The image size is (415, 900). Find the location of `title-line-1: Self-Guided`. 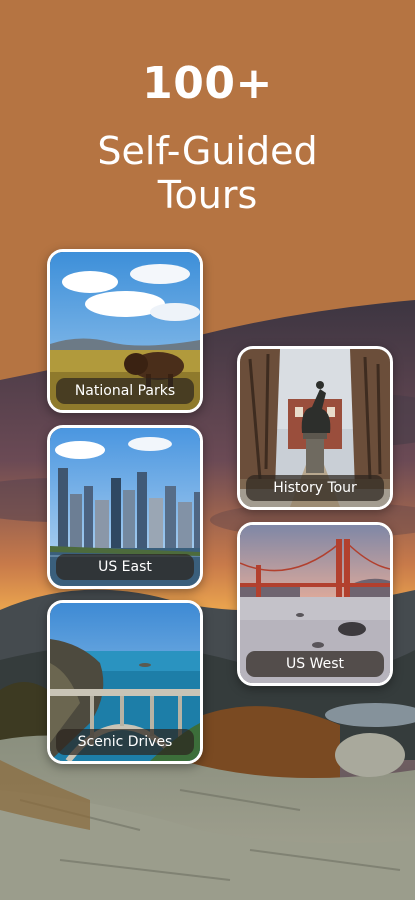

title-line-1: Self-Guided is located at coordinates (207, 151).